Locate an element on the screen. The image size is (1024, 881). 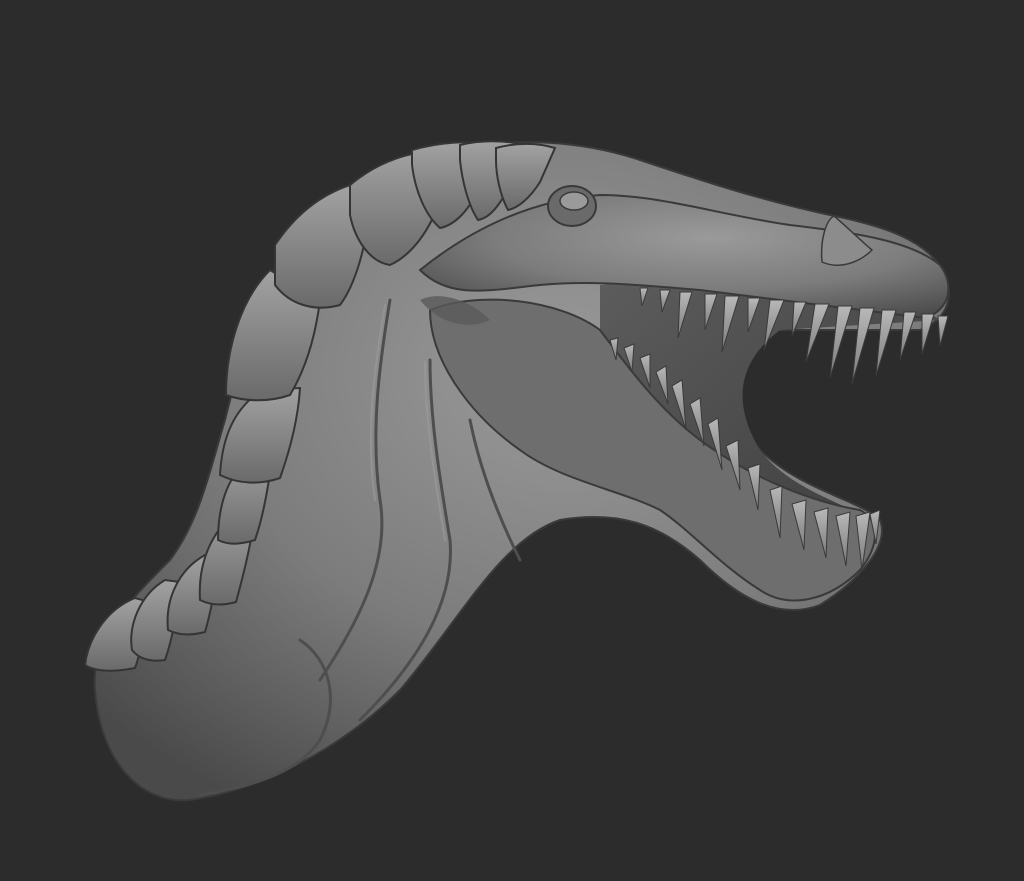
eye is located at coordinates (574, 201).